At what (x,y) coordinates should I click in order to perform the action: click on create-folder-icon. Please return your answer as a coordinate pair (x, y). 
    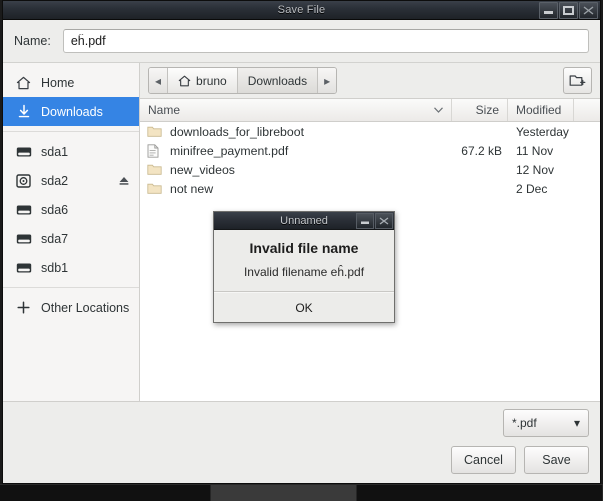
    Looking at the image, I should click on (577, 80).